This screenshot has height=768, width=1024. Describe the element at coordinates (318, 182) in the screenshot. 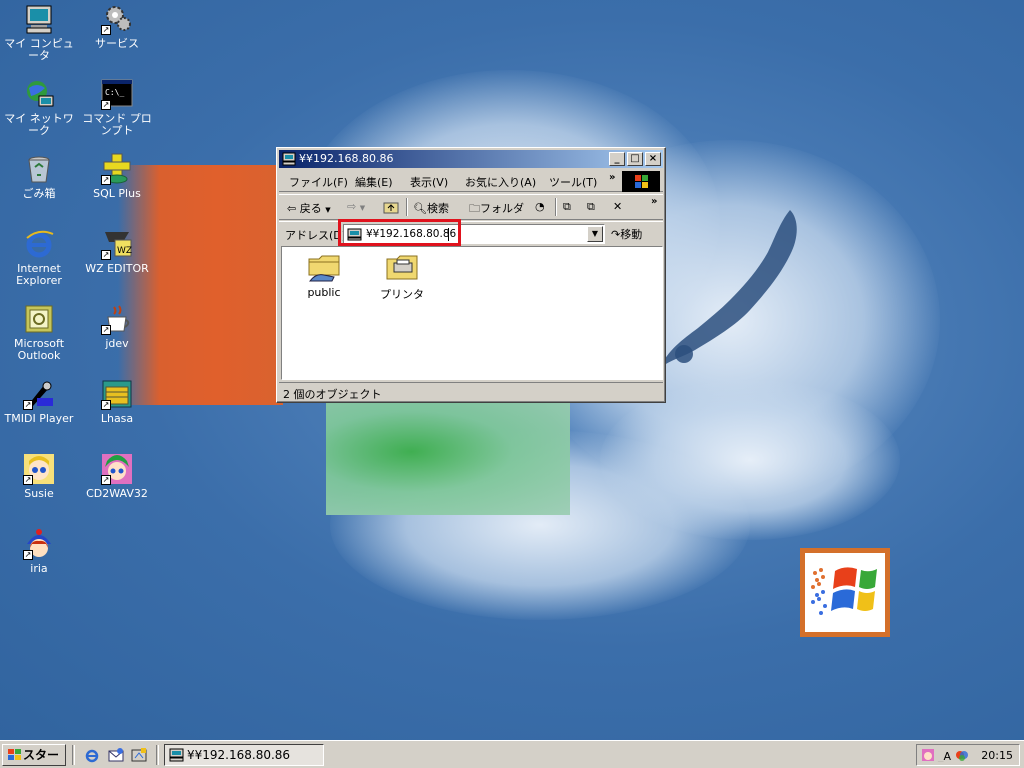

I see `menu-file: ファイル(F)` at that location.